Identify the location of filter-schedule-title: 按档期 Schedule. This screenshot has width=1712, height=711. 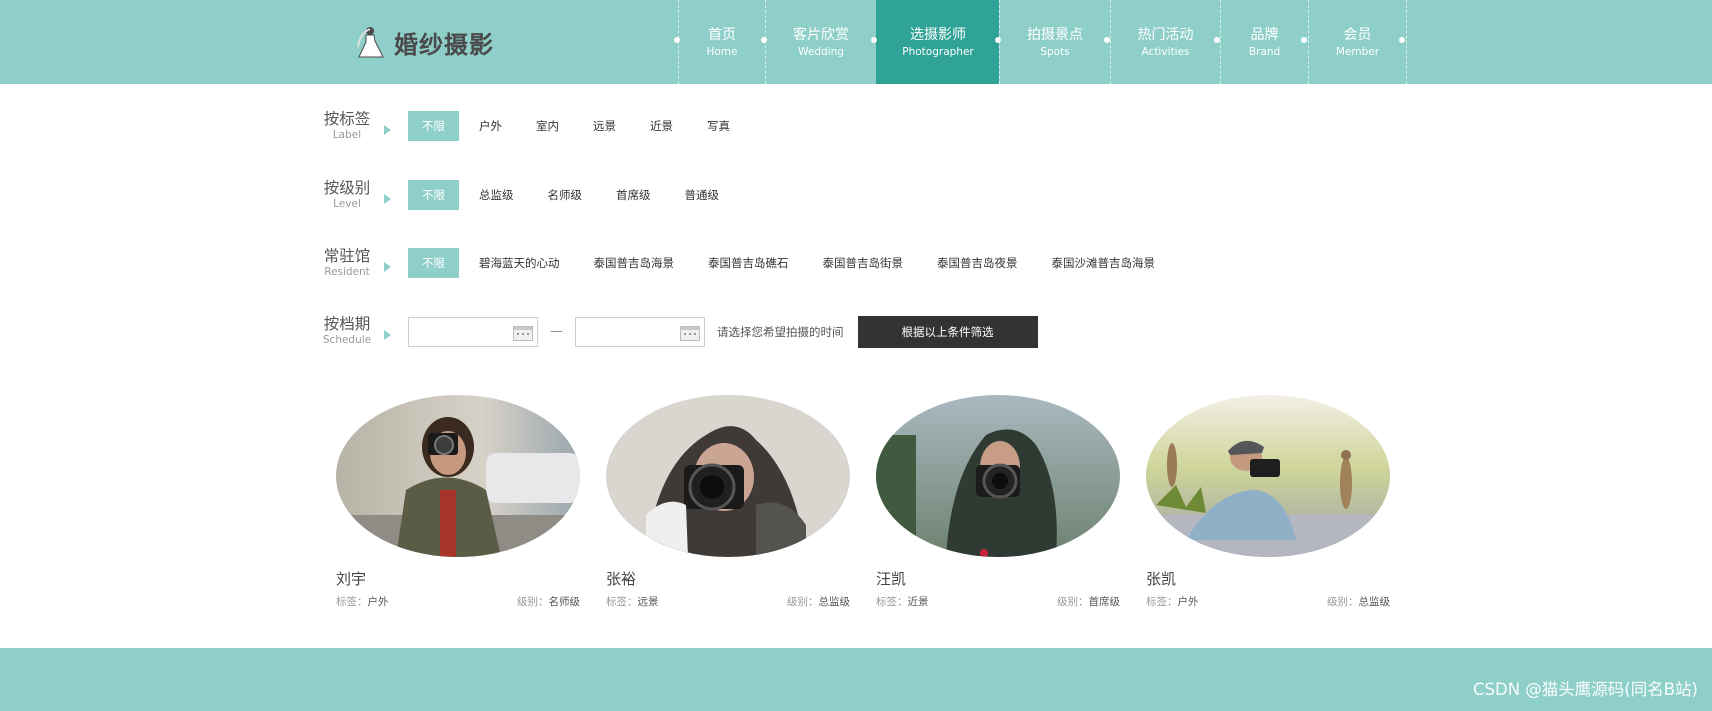
(347, 331).